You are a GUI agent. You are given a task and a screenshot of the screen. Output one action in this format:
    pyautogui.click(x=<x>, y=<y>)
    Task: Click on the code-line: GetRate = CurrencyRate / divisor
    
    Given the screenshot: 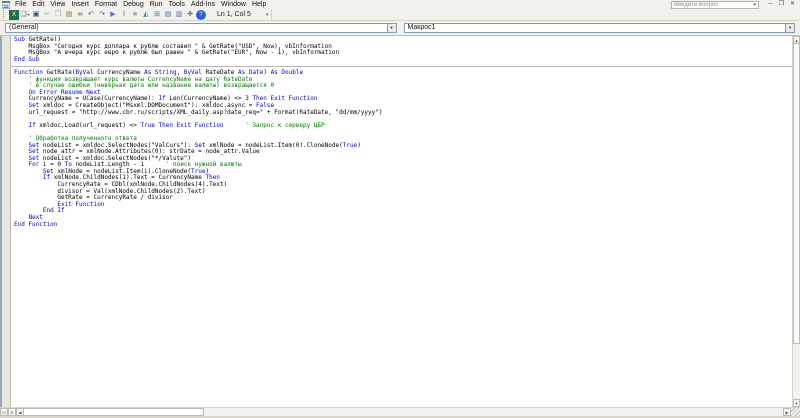 What is the action you would take?
    pyautogui.click(x=403, y=198)
    